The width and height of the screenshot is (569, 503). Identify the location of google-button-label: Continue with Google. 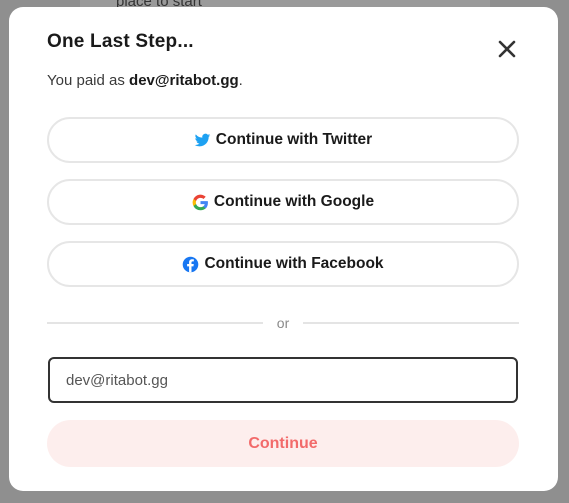
(294, 201).